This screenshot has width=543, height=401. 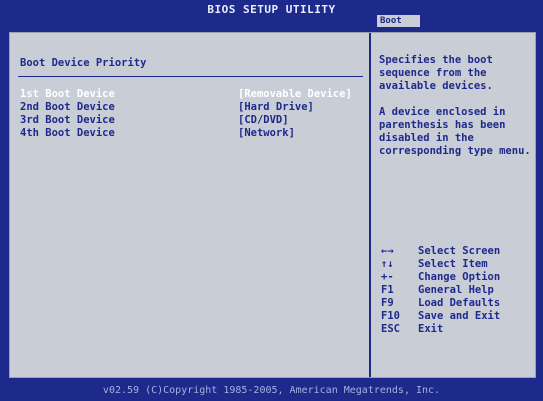 I want to click on title-bar: BIOS SETUP UTILITY Boot, so click(x=271, y=13).